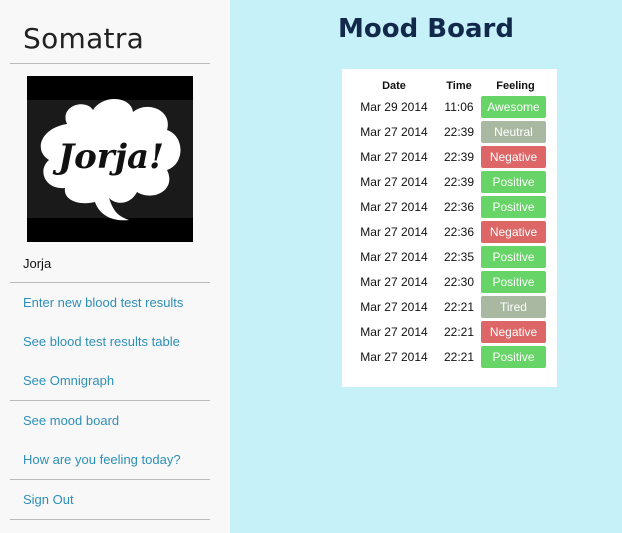  I want to click on sign-out-link: Sign Out, so click(48, 499).